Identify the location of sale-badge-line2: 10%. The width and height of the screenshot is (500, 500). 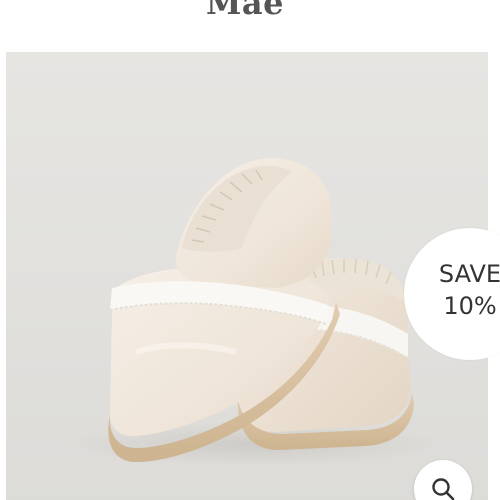
(470, 306).